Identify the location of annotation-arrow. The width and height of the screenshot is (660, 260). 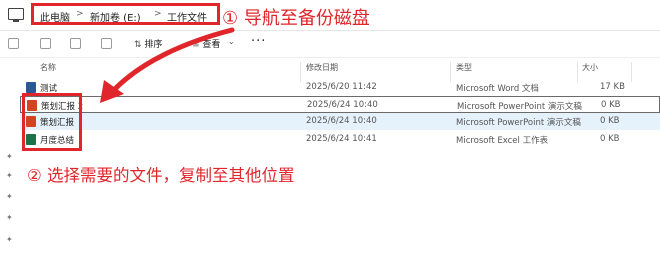
(167, 65).